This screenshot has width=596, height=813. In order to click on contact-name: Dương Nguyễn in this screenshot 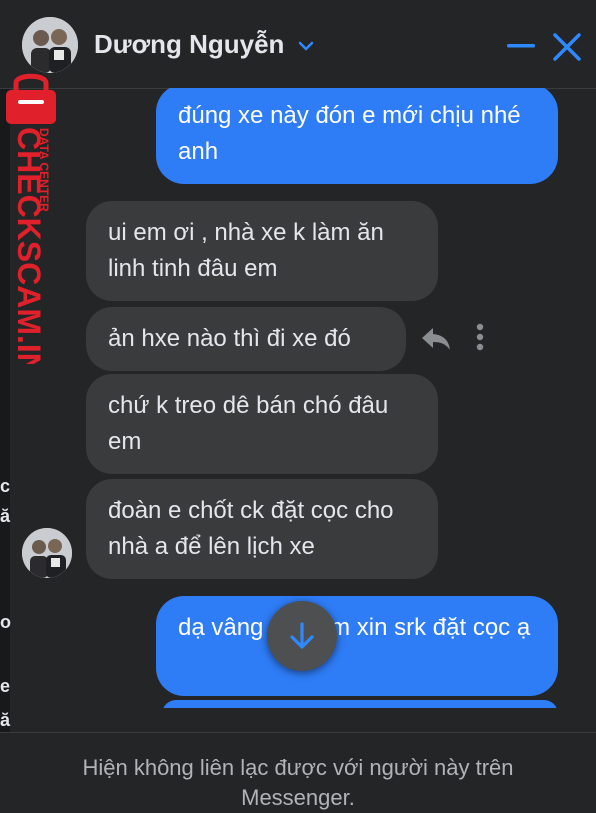, I will do `click(189, 44)`.